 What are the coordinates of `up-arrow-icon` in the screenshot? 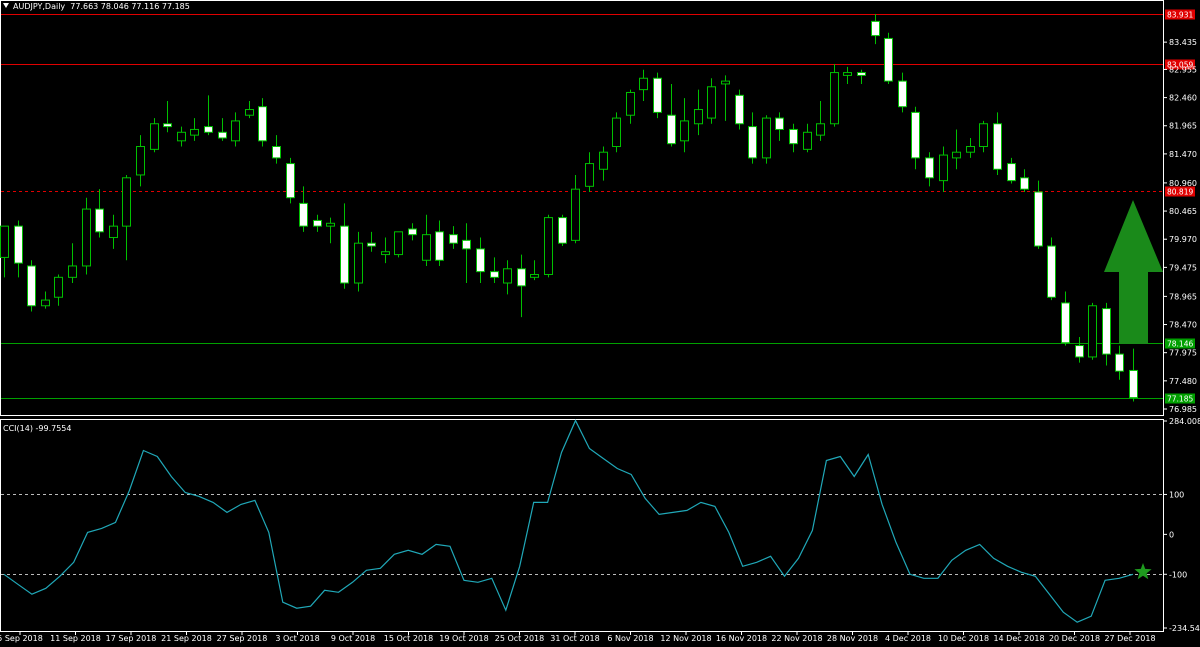 It's located at (1133, 272).